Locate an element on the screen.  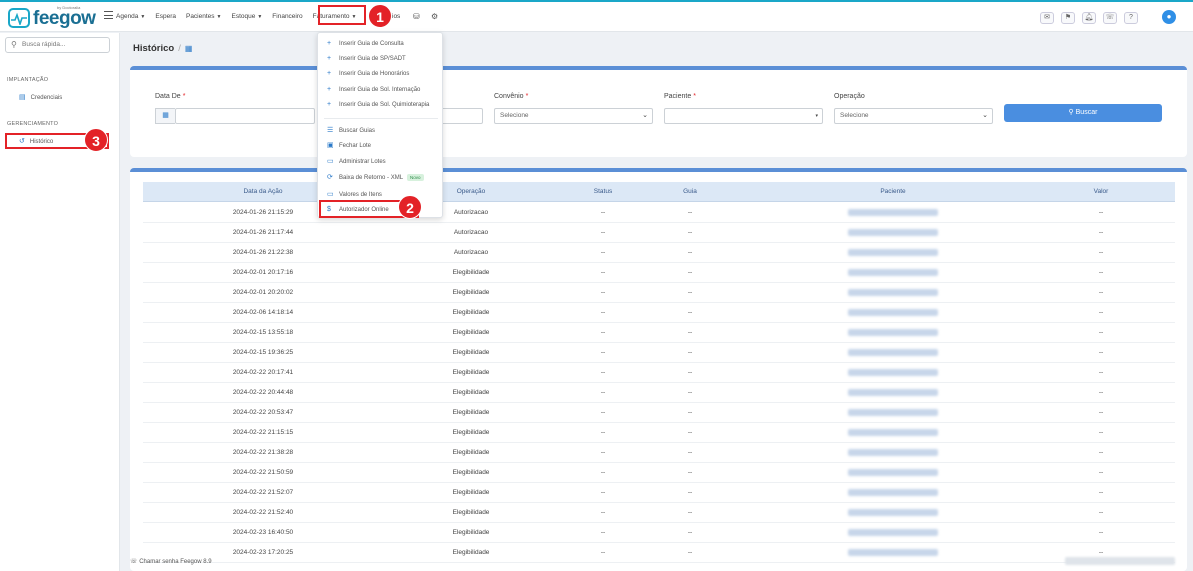
folder-icon: ▭ is located at coordinates (330, 161).